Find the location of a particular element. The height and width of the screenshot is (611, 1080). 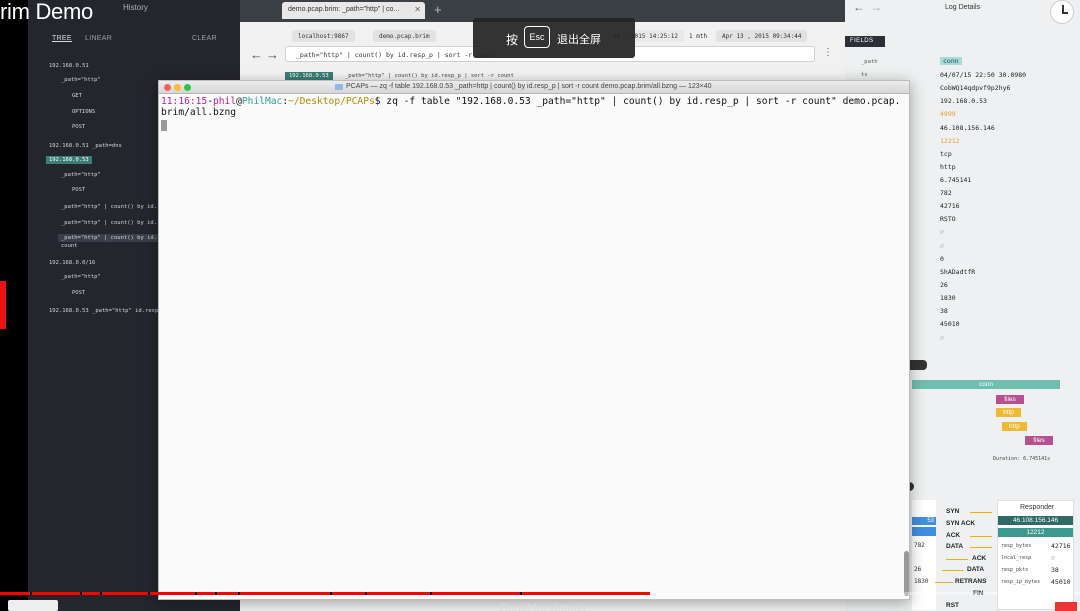

tree-item: 192.168.0.51 _path=dns is located at coordinates (85, 146).